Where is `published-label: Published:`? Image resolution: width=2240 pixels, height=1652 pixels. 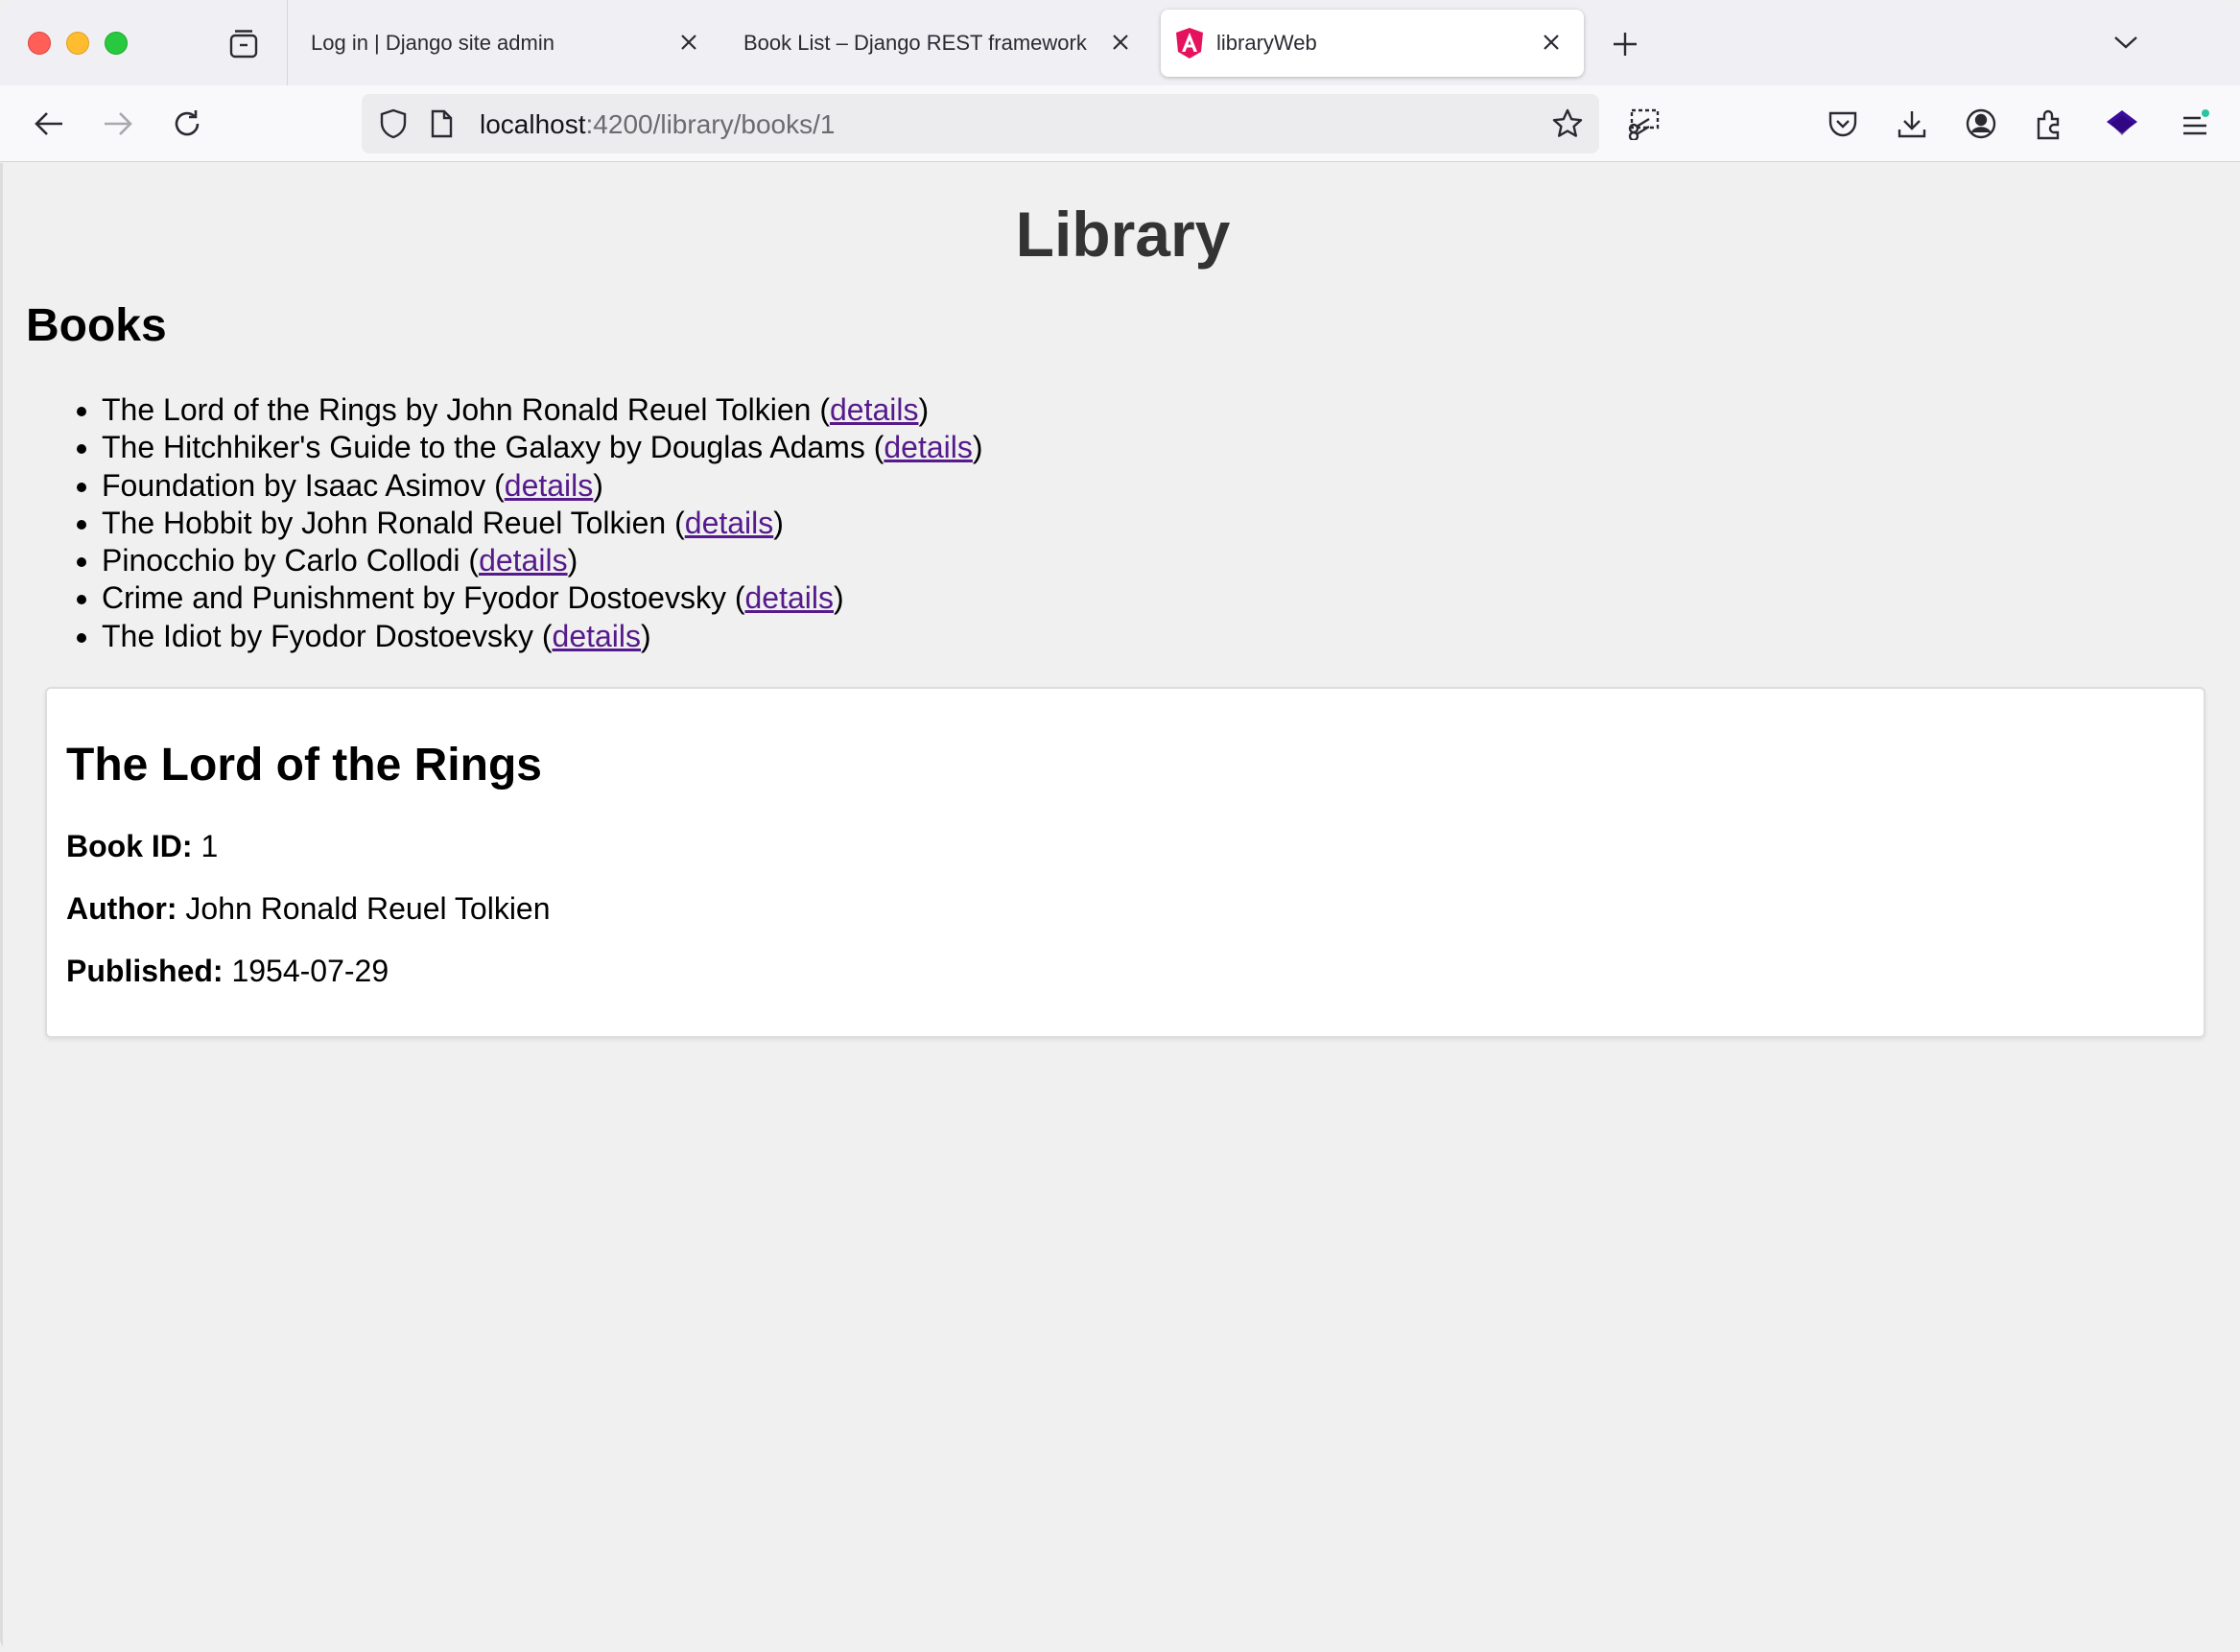
published-label: Published: is located at coordinates (145, 971).